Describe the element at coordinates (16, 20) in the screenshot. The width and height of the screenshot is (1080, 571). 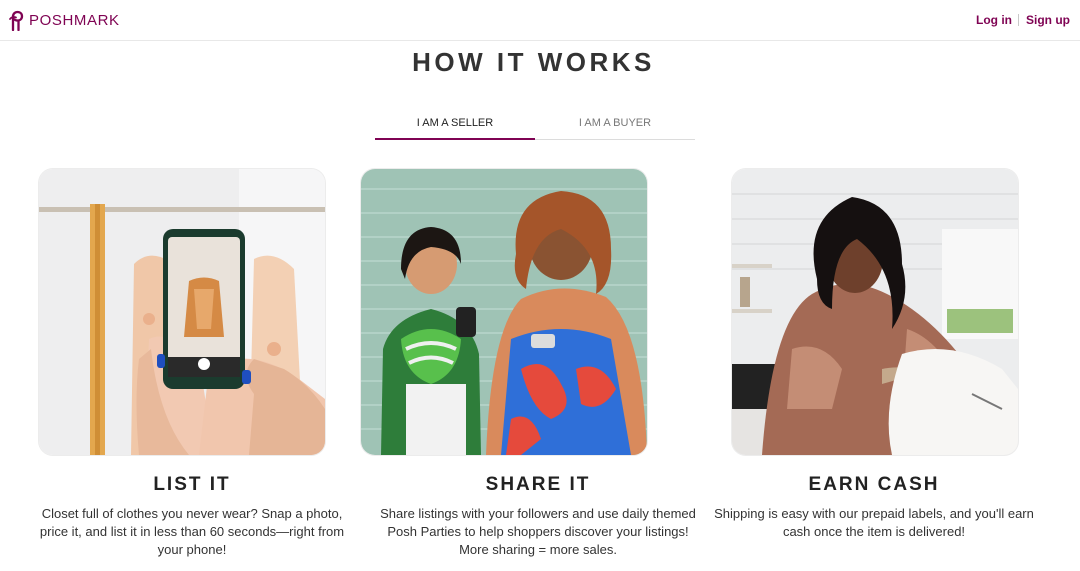
I see `poshmark-p-icon` at that location.